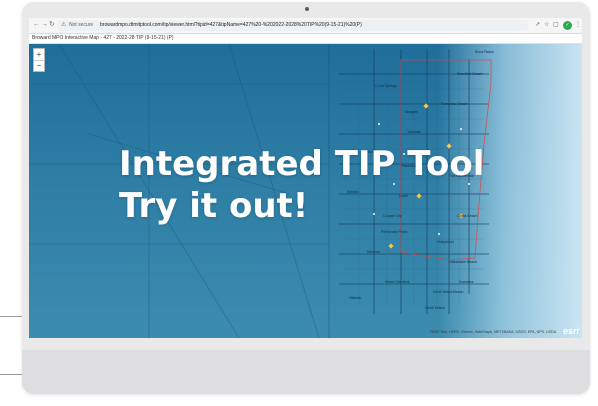 The height and width of the screenshot is (406, 598). What do you see at coordinates (374, 252) in the screenshot?
I see `map-label: Miramar` at bounding box center [374, 252].